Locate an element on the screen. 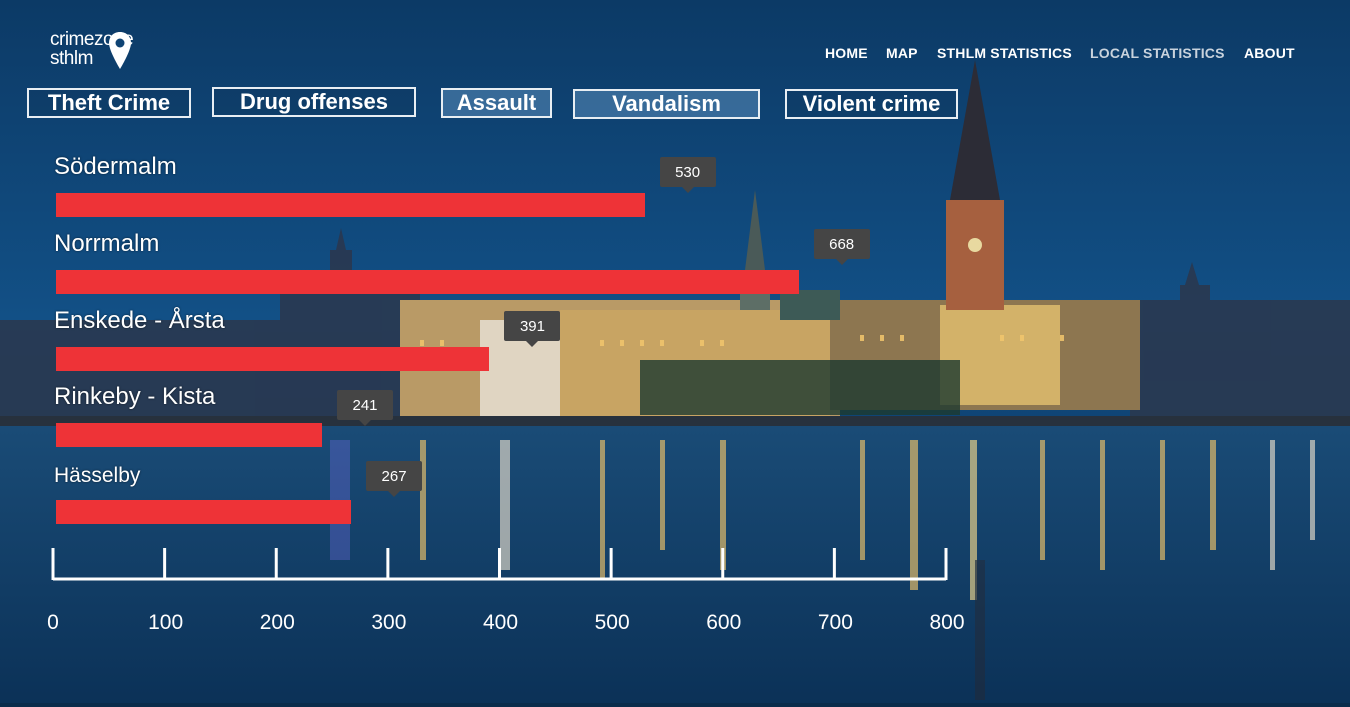 This screenshot has width=1350, height=707. value-tooltip-enskede-arsta: 391 is located at coordinates (532, 329).